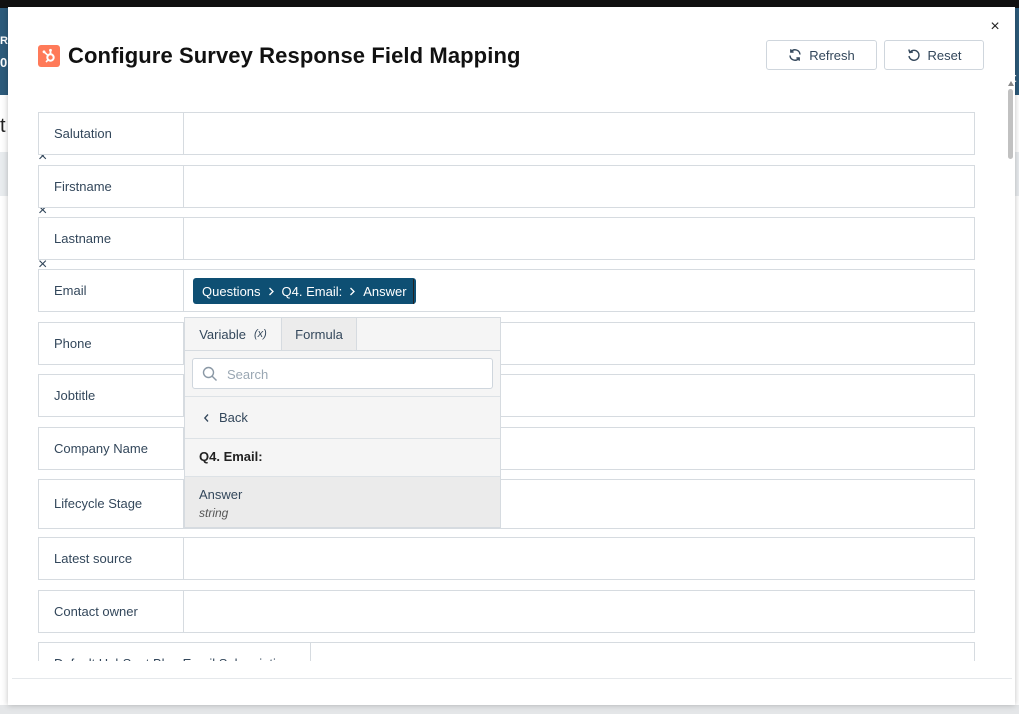 The height and width of the screenshot is (714, 1019). I want to click on backdrop-text: t, so click(3, 126).